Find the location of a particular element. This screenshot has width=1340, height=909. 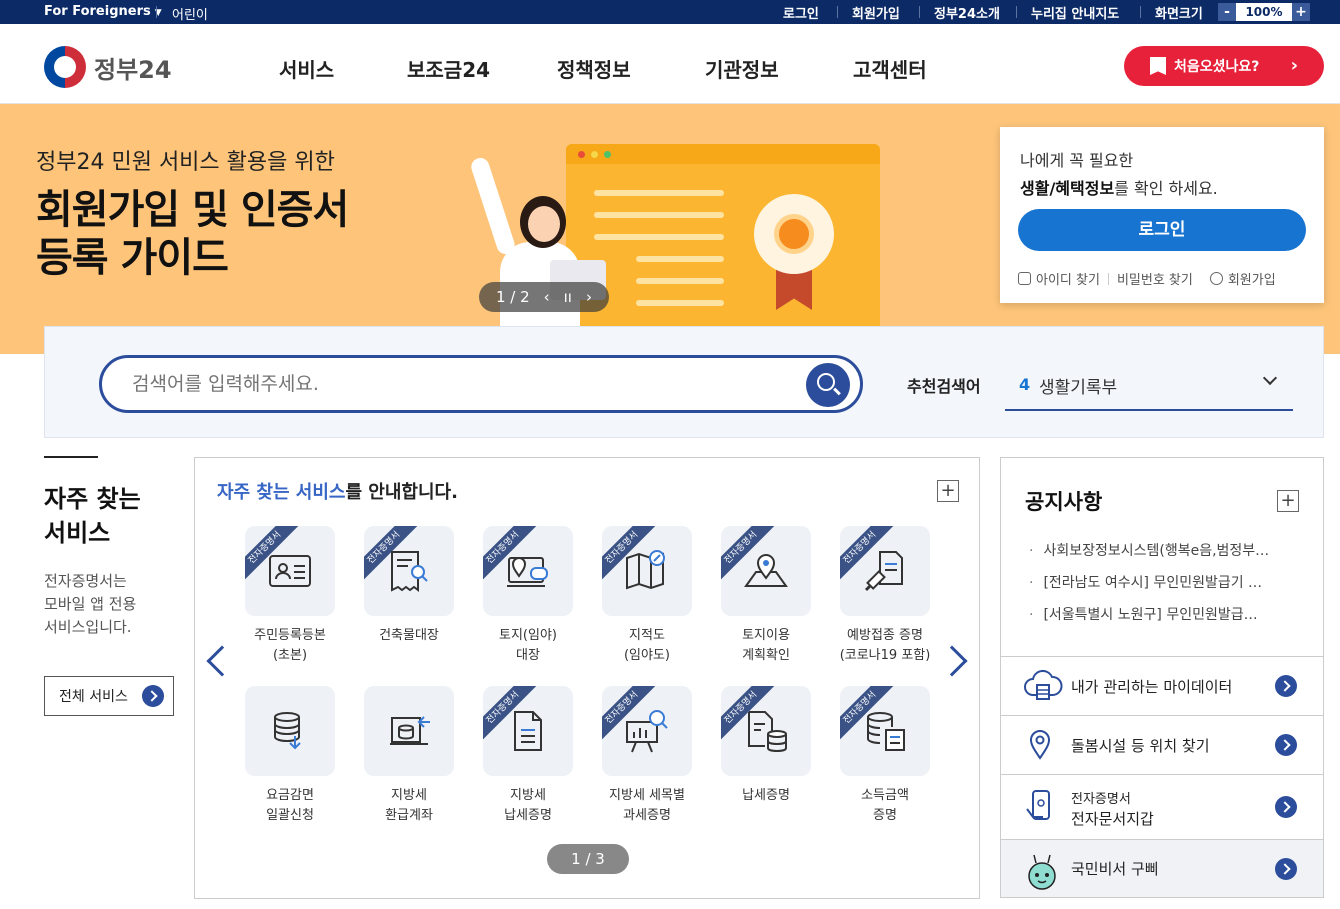

nav-services: 서비스 is located at coordinates (306, 68).